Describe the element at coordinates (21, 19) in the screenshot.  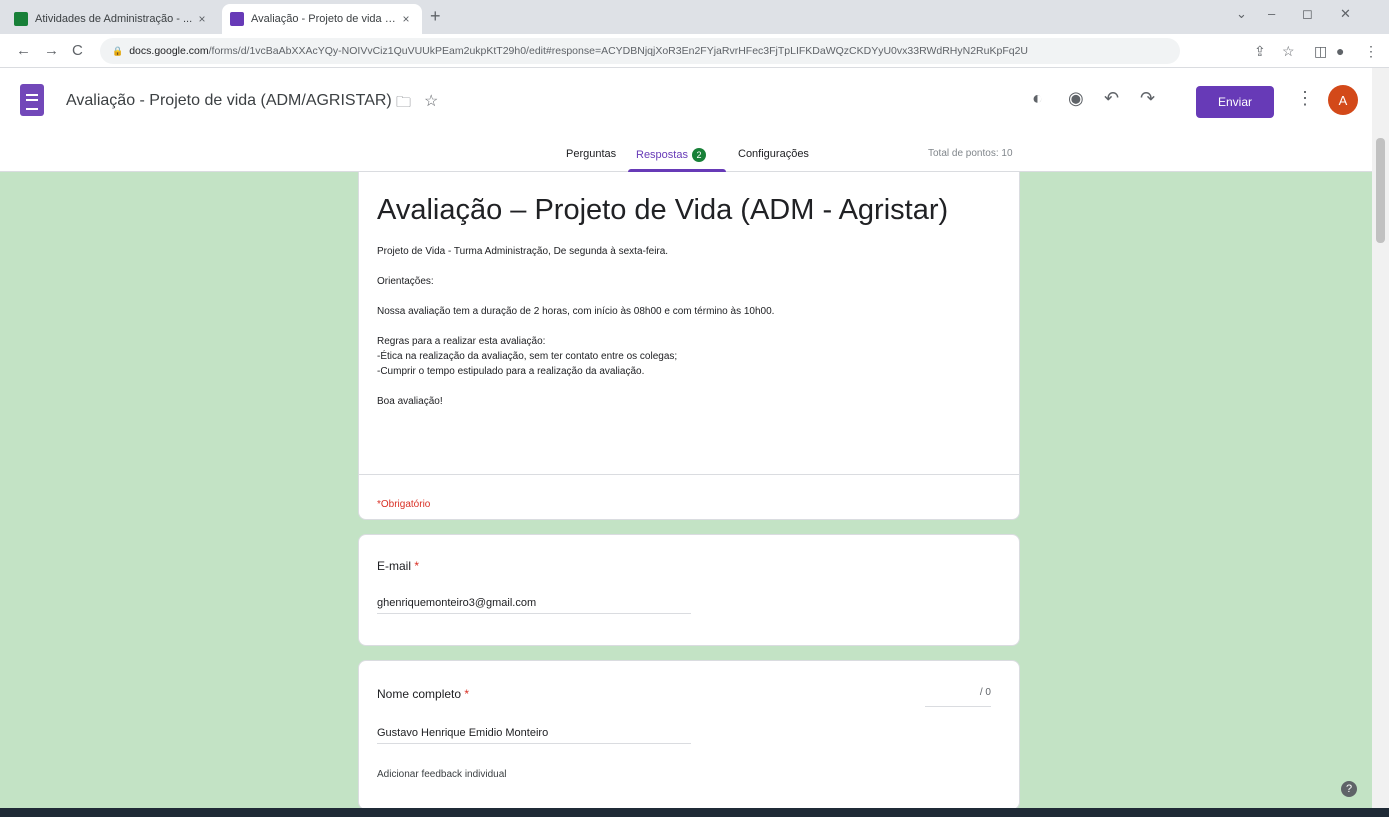
I see `sheets-favicon-icon` at that location.